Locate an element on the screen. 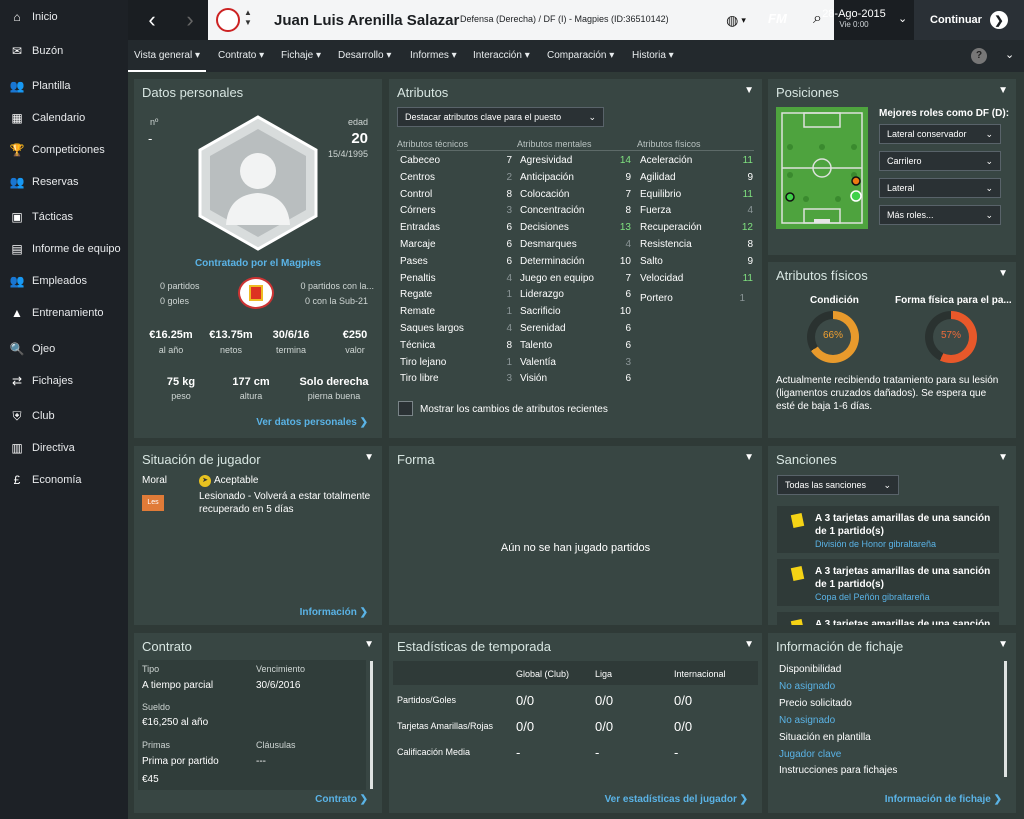  physical-stat-label: pierna buena is located at coordinates (334, 396).